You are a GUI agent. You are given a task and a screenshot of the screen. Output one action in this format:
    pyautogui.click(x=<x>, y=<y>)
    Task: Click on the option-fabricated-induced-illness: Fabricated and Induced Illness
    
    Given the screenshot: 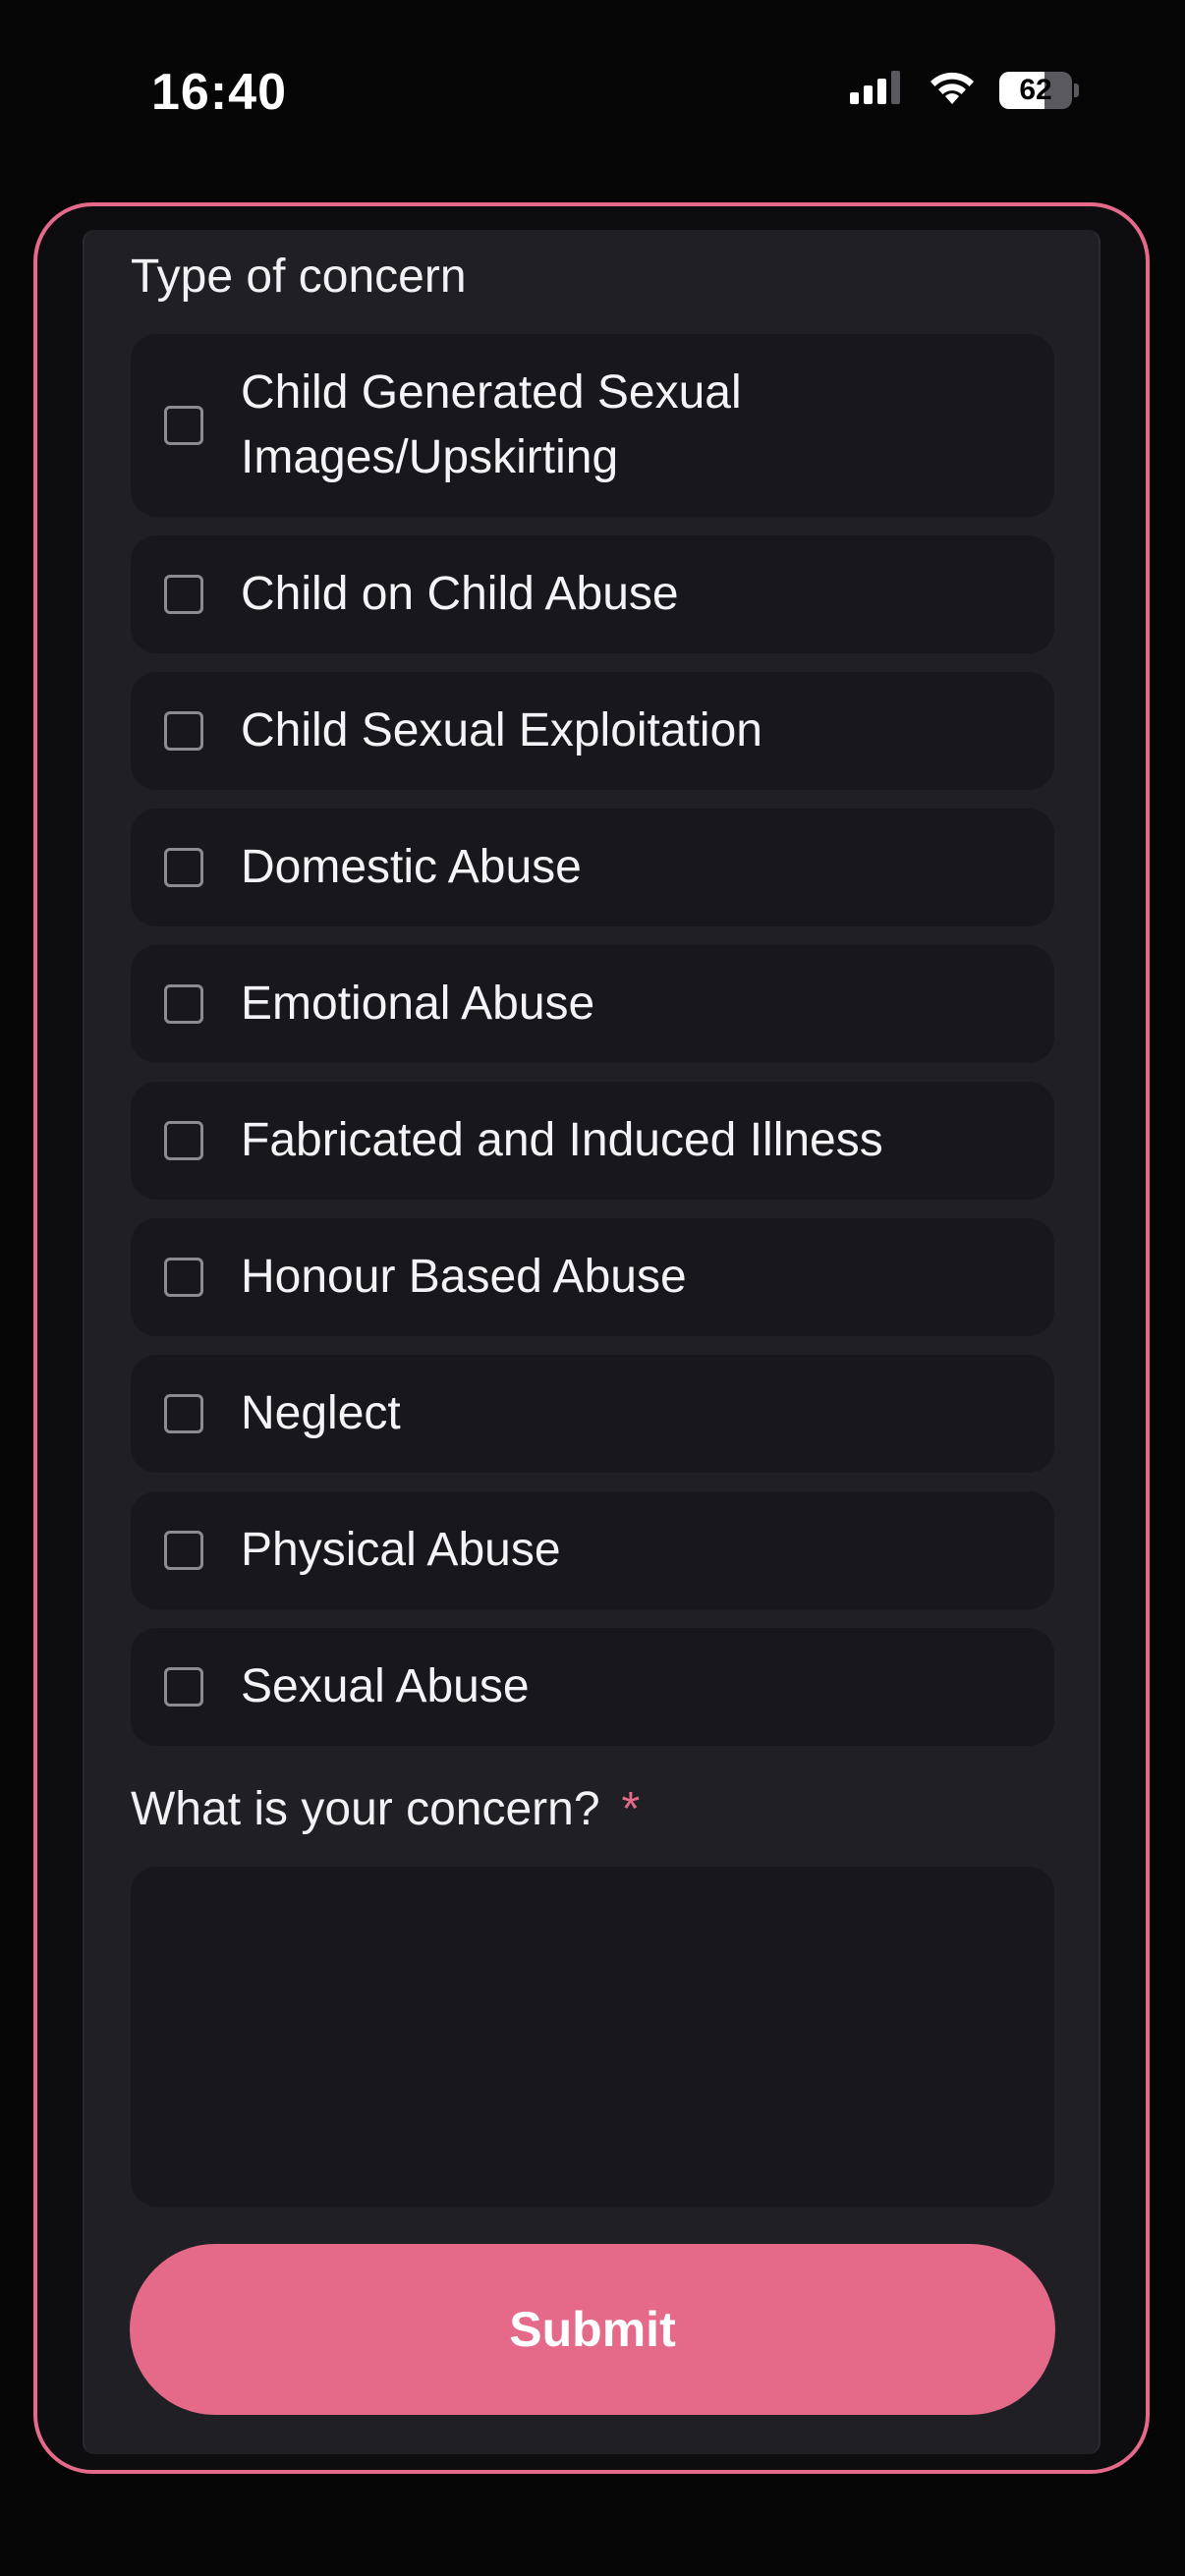 What is the action you would take?
    pyautogui.click(x=592, y=1141)
    